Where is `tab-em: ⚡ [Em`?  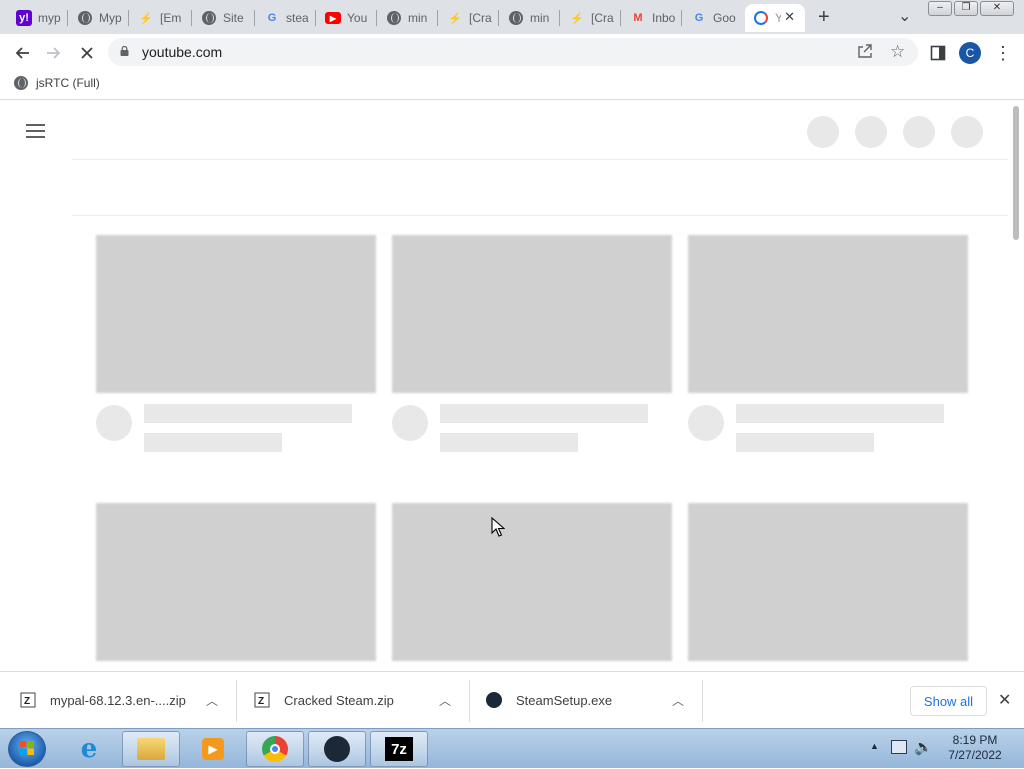
tab-em: ⚡ [Em is located at coordinates (161, 18).